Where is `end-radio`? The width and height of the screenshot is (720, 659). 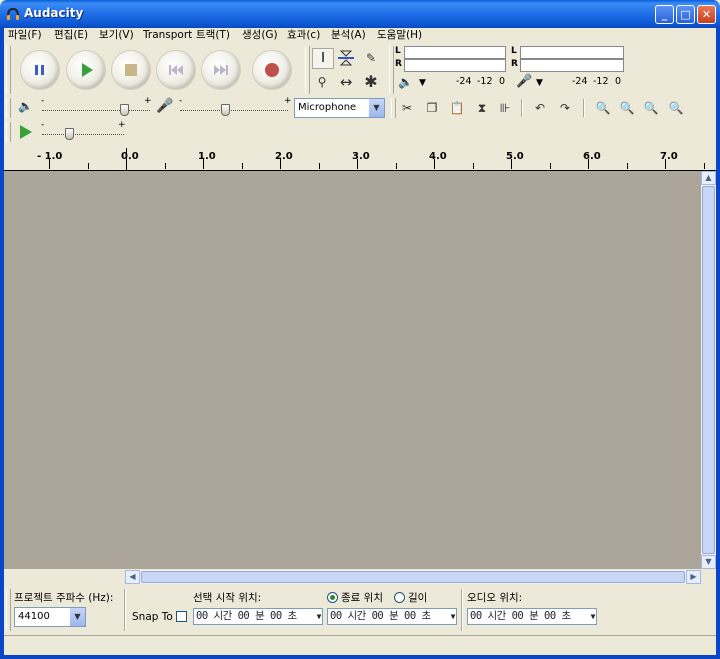 end-radio is located at coordinates (332, 597).